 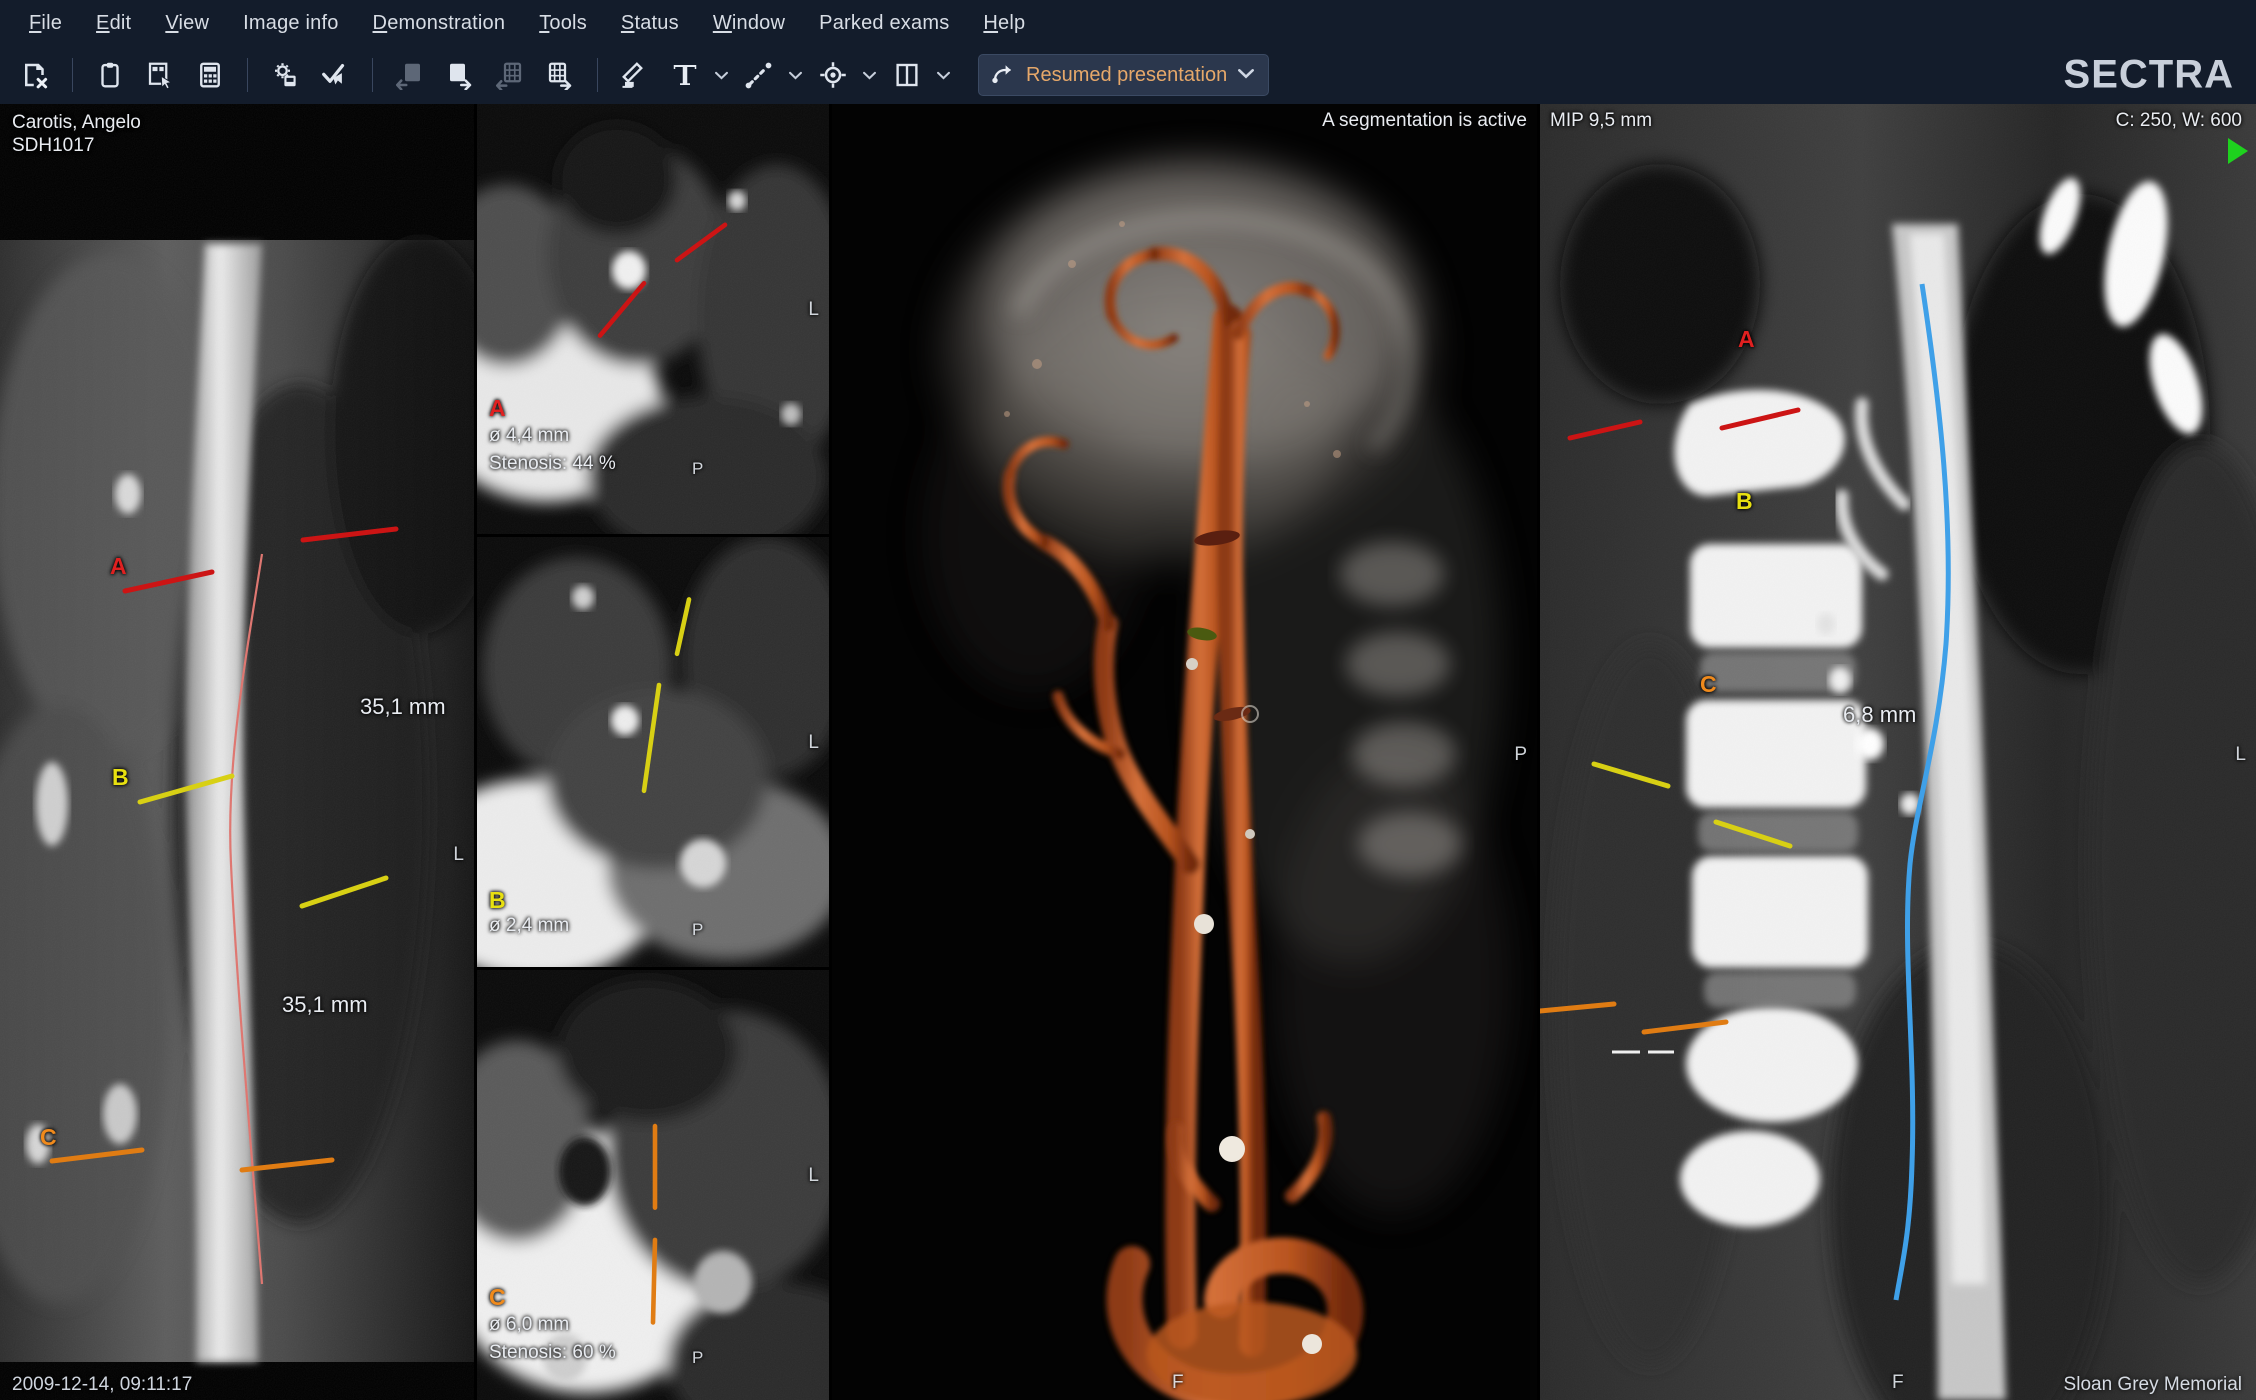 What do you see at coordinates (1004, 23) in the screenshot?
I see `menu-item-help: Help` at bounding box center [1004, 23].